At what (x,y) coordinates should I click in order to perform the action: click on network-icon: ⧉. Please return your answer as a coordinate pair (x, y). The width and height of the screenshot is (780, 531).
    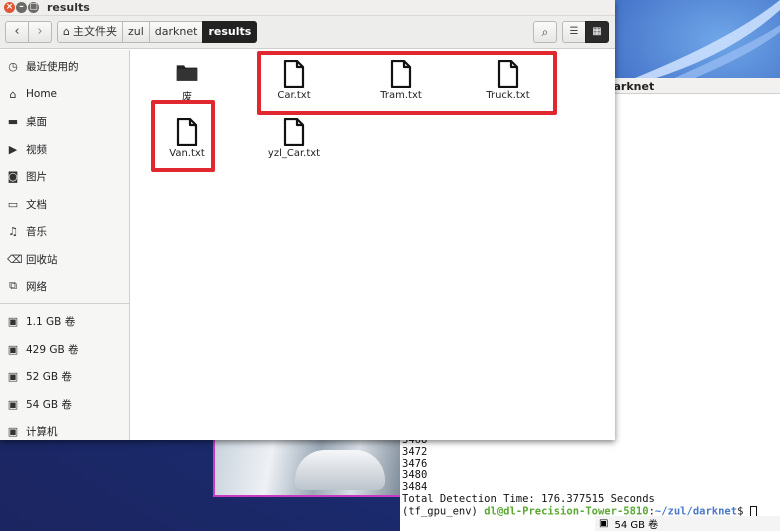
    Looking at the image, I should click on (13, 285).